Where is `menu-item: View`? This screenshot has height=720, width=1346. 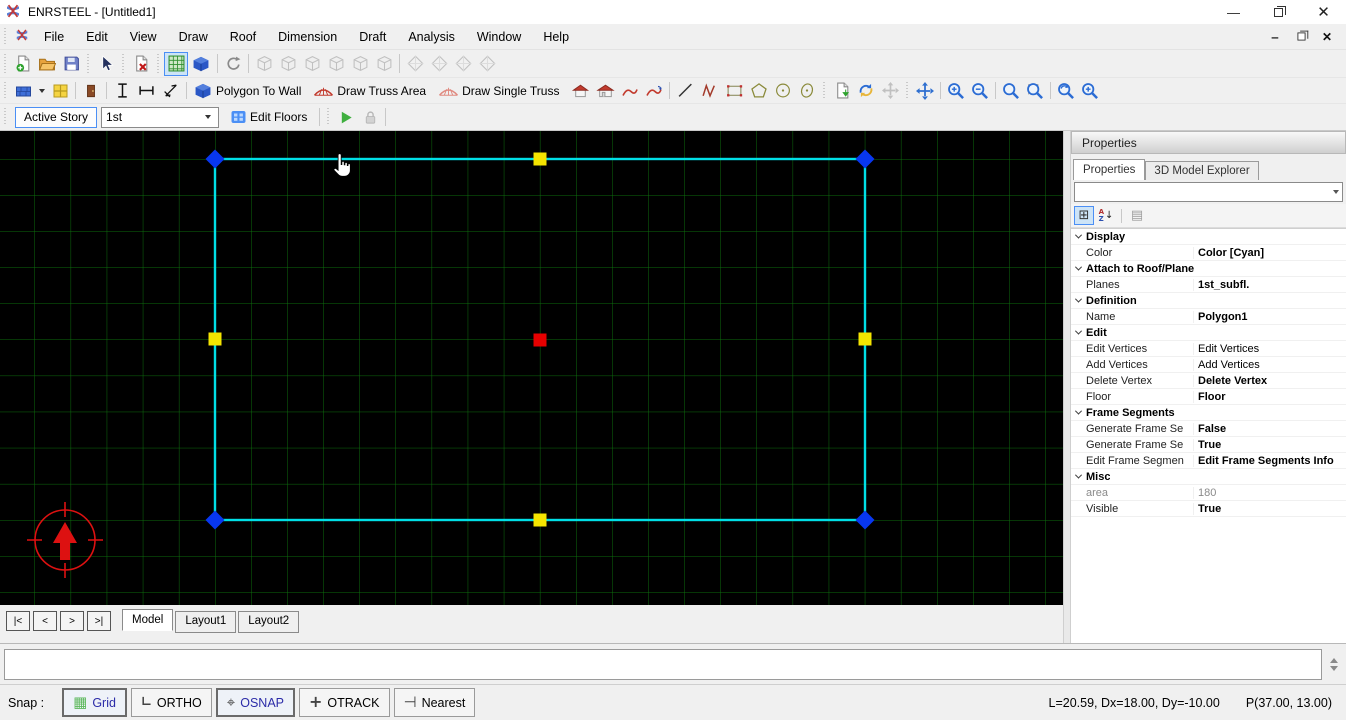 menu-item: View is located at coordinates (143, 36).